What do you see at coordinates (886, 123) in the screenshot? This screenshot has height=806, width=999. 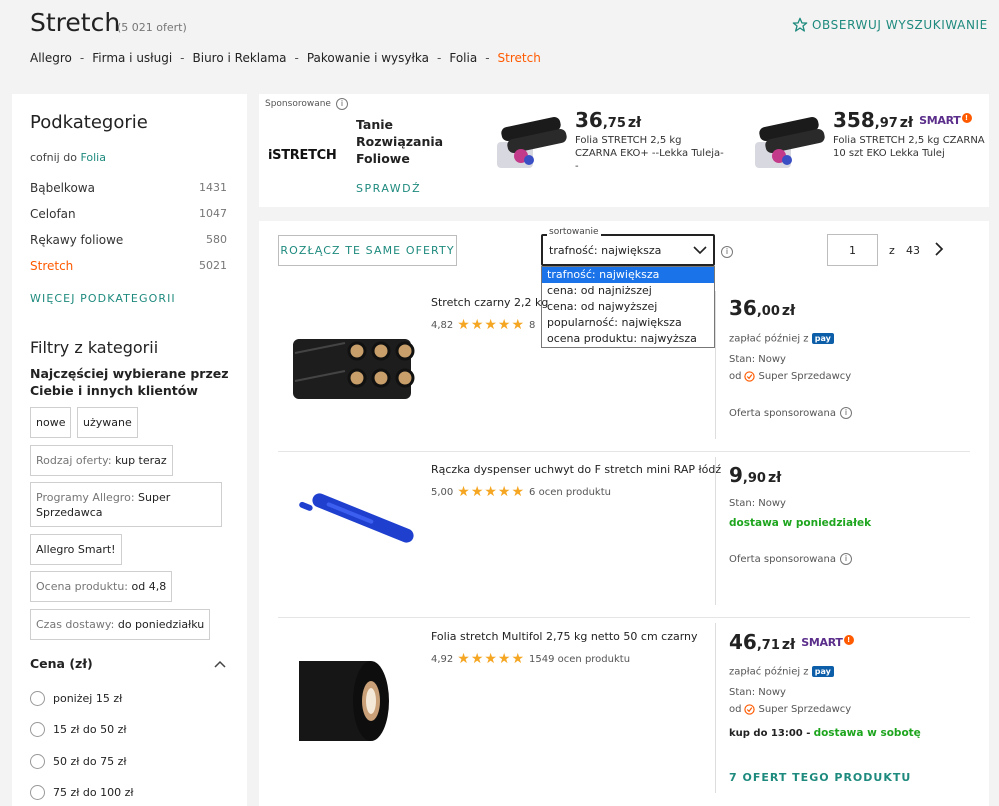 I see `price-dec: ,97` at bounding box center [886, 123].